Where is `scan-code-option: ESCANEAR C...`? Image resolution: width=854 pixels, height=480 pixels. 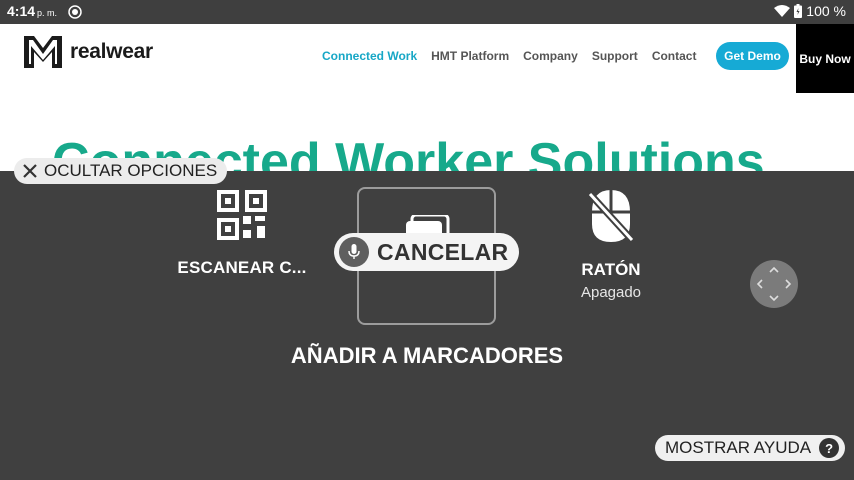
scan-code-option: ESCANEAR C... is located at coordinates (242, 234).